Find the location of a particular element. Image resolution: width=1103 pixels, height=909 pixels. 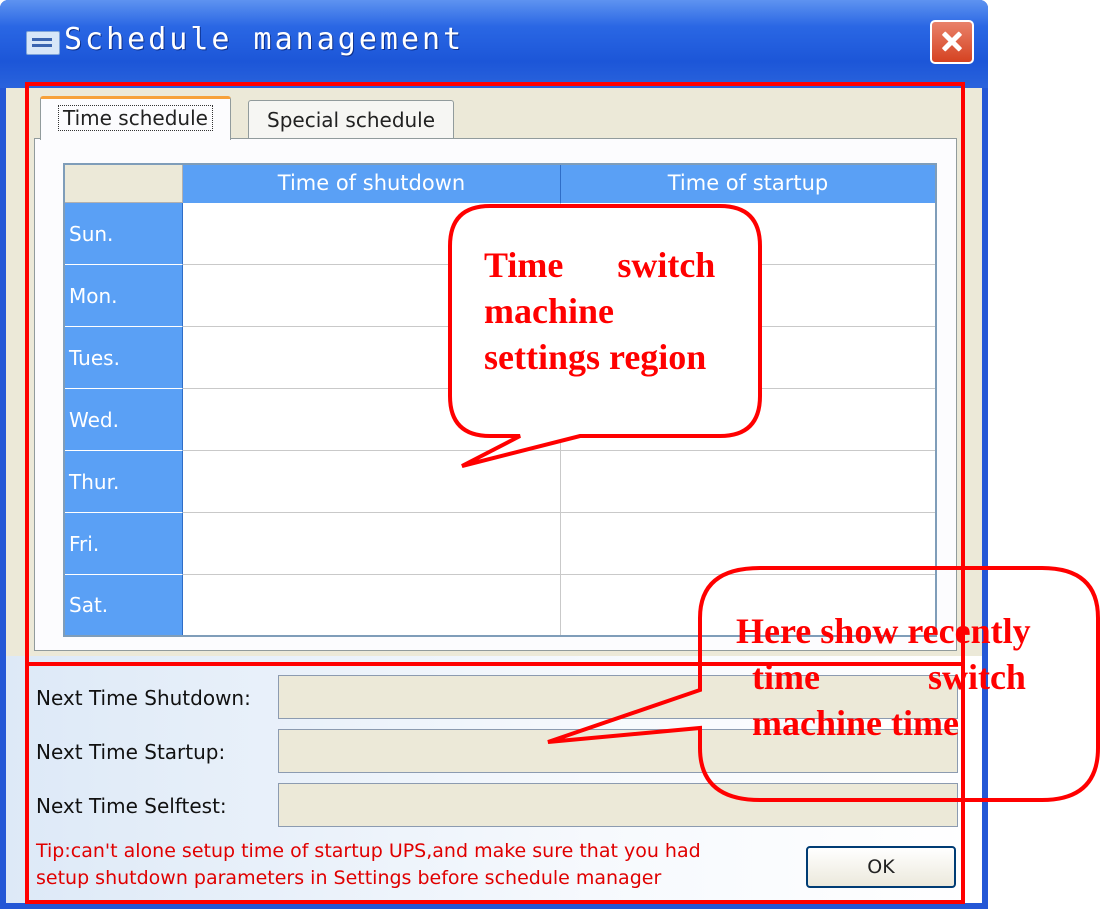

recent-callout-line-1: Here show recently is located at coordinates (883, 631).